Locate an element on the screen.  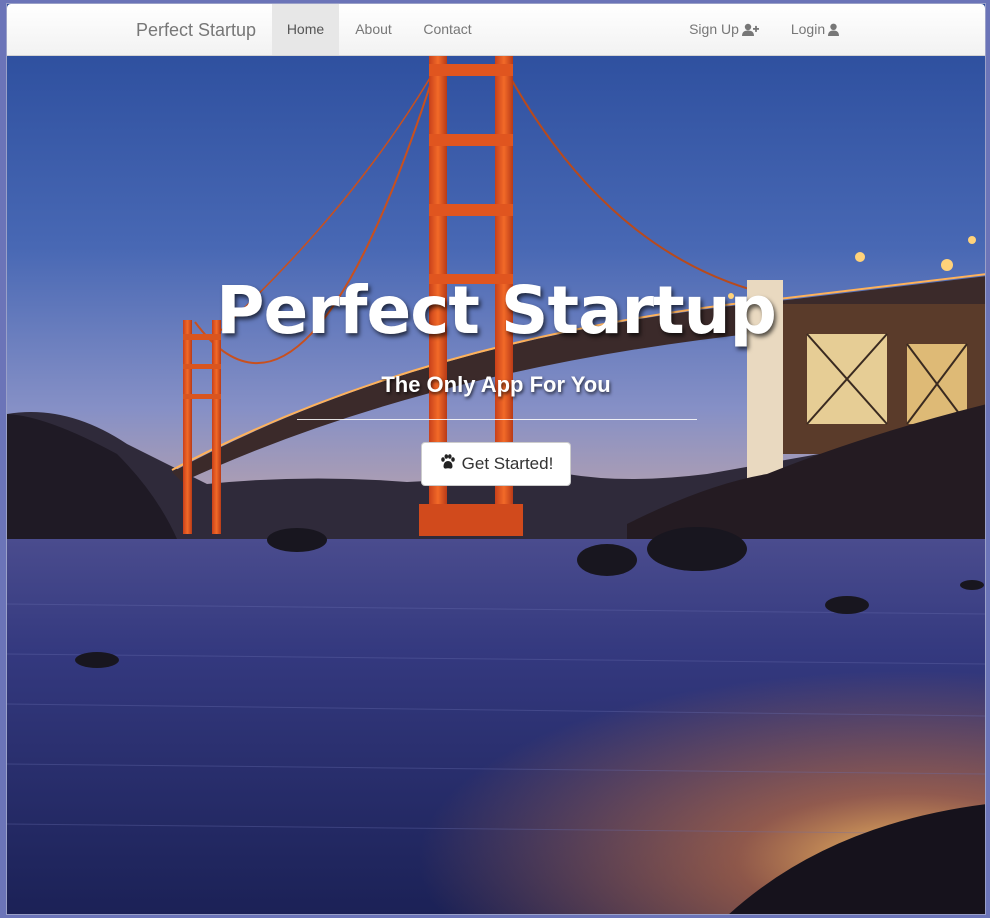
nav-home: Home is located at coordinates (305, 29).